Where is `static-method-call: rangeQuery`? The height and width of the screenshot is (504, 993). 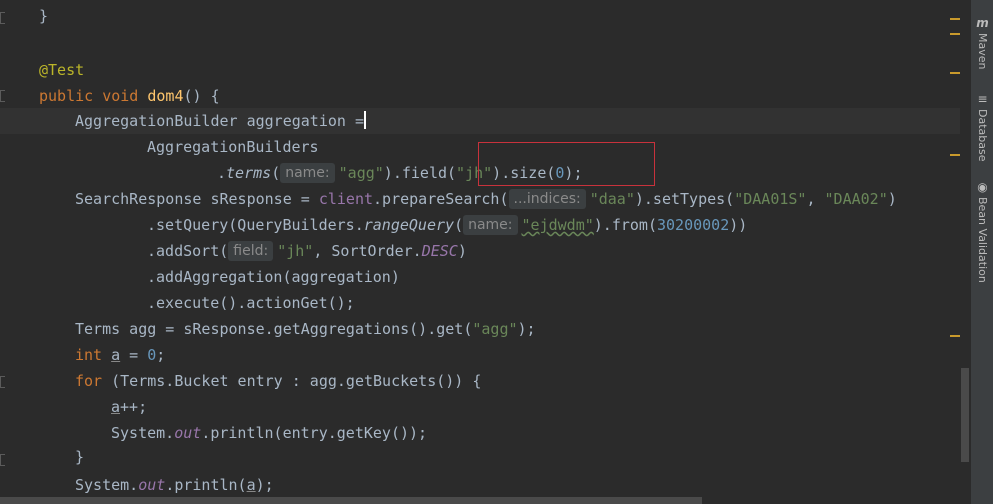
static-method-call: rangeQuery is located at coordinates (409, 225).